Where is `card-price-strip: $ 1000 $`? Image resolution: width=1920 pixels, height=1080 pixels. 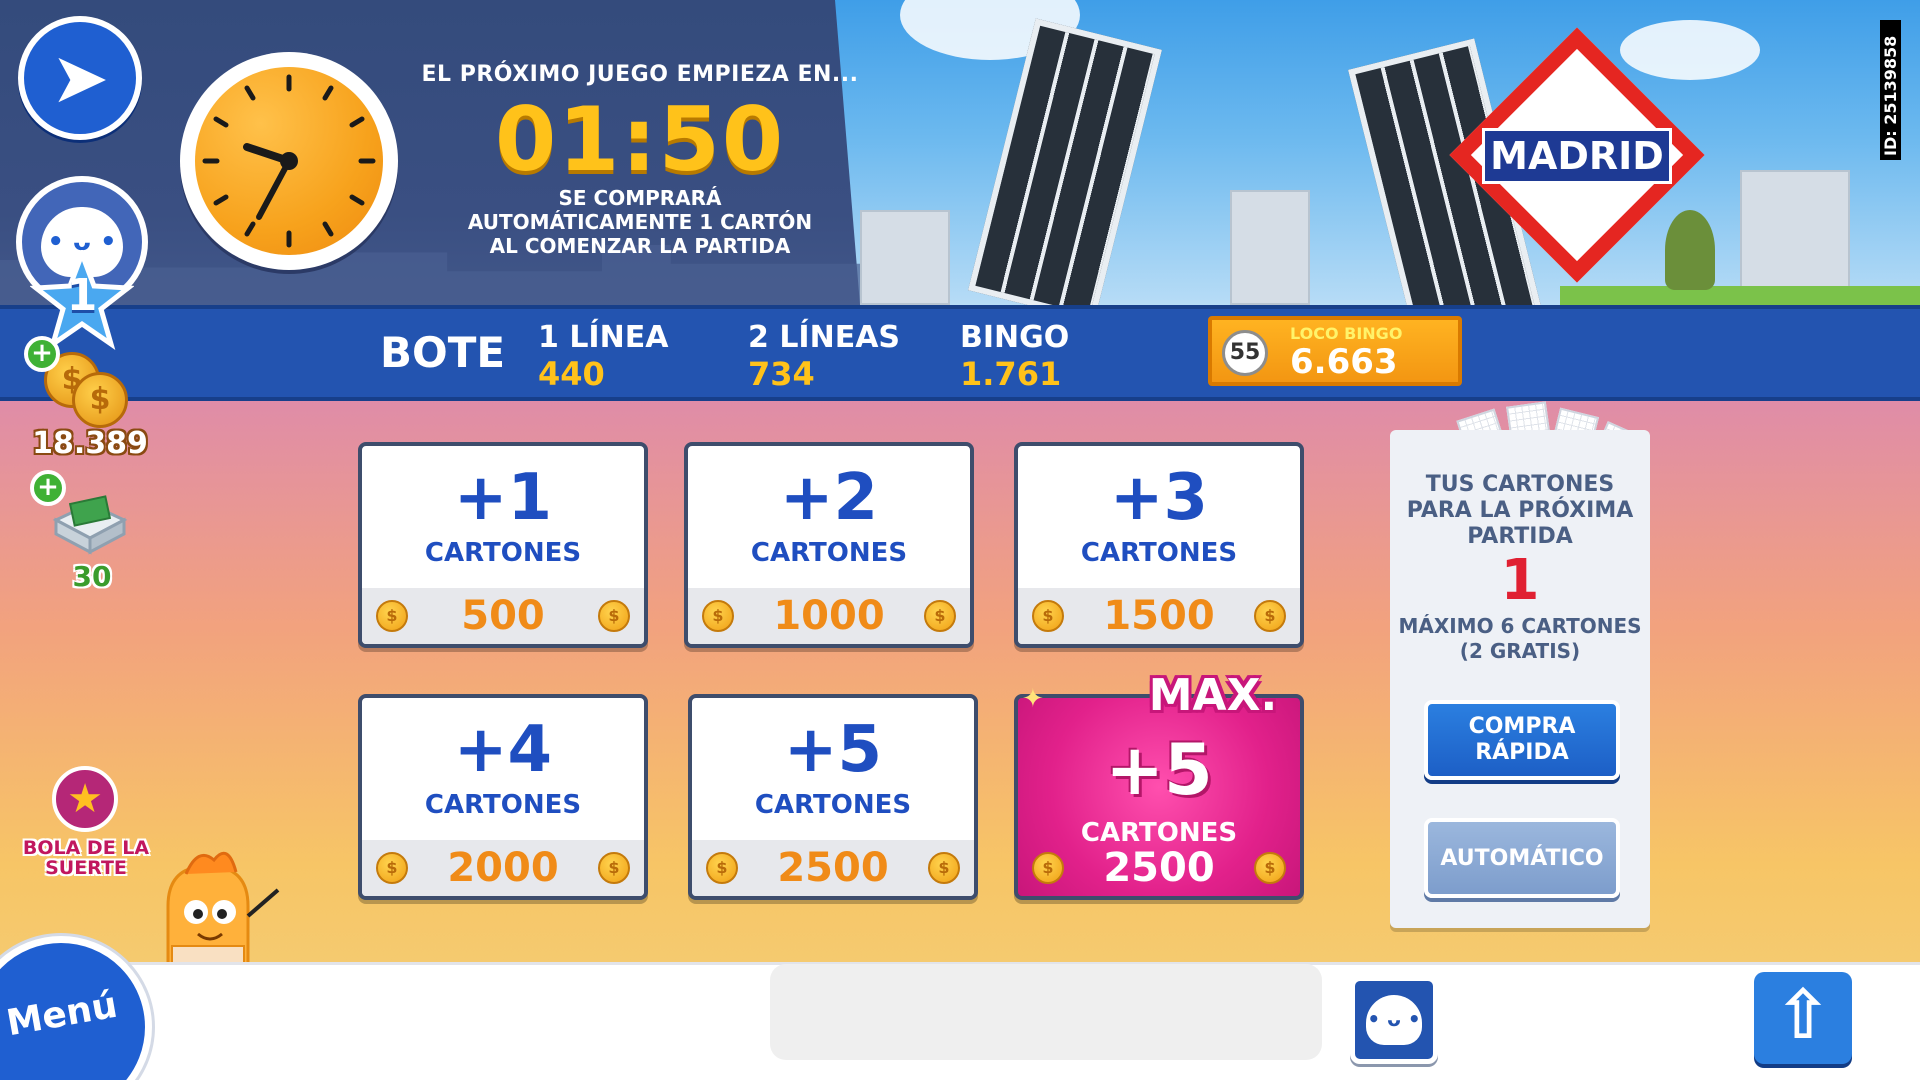 card-price-strip: $ 1000 $ is located at coordinates (829, 616).